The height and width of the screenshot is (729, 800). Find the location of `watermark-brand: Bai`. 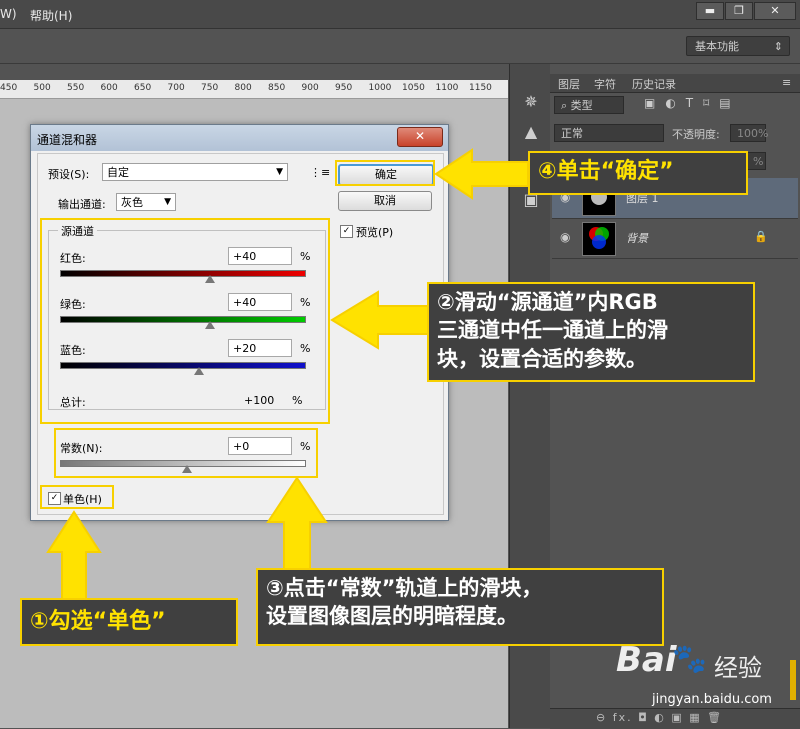

watermark-brand: Bai is located at coordinates (646, 660).